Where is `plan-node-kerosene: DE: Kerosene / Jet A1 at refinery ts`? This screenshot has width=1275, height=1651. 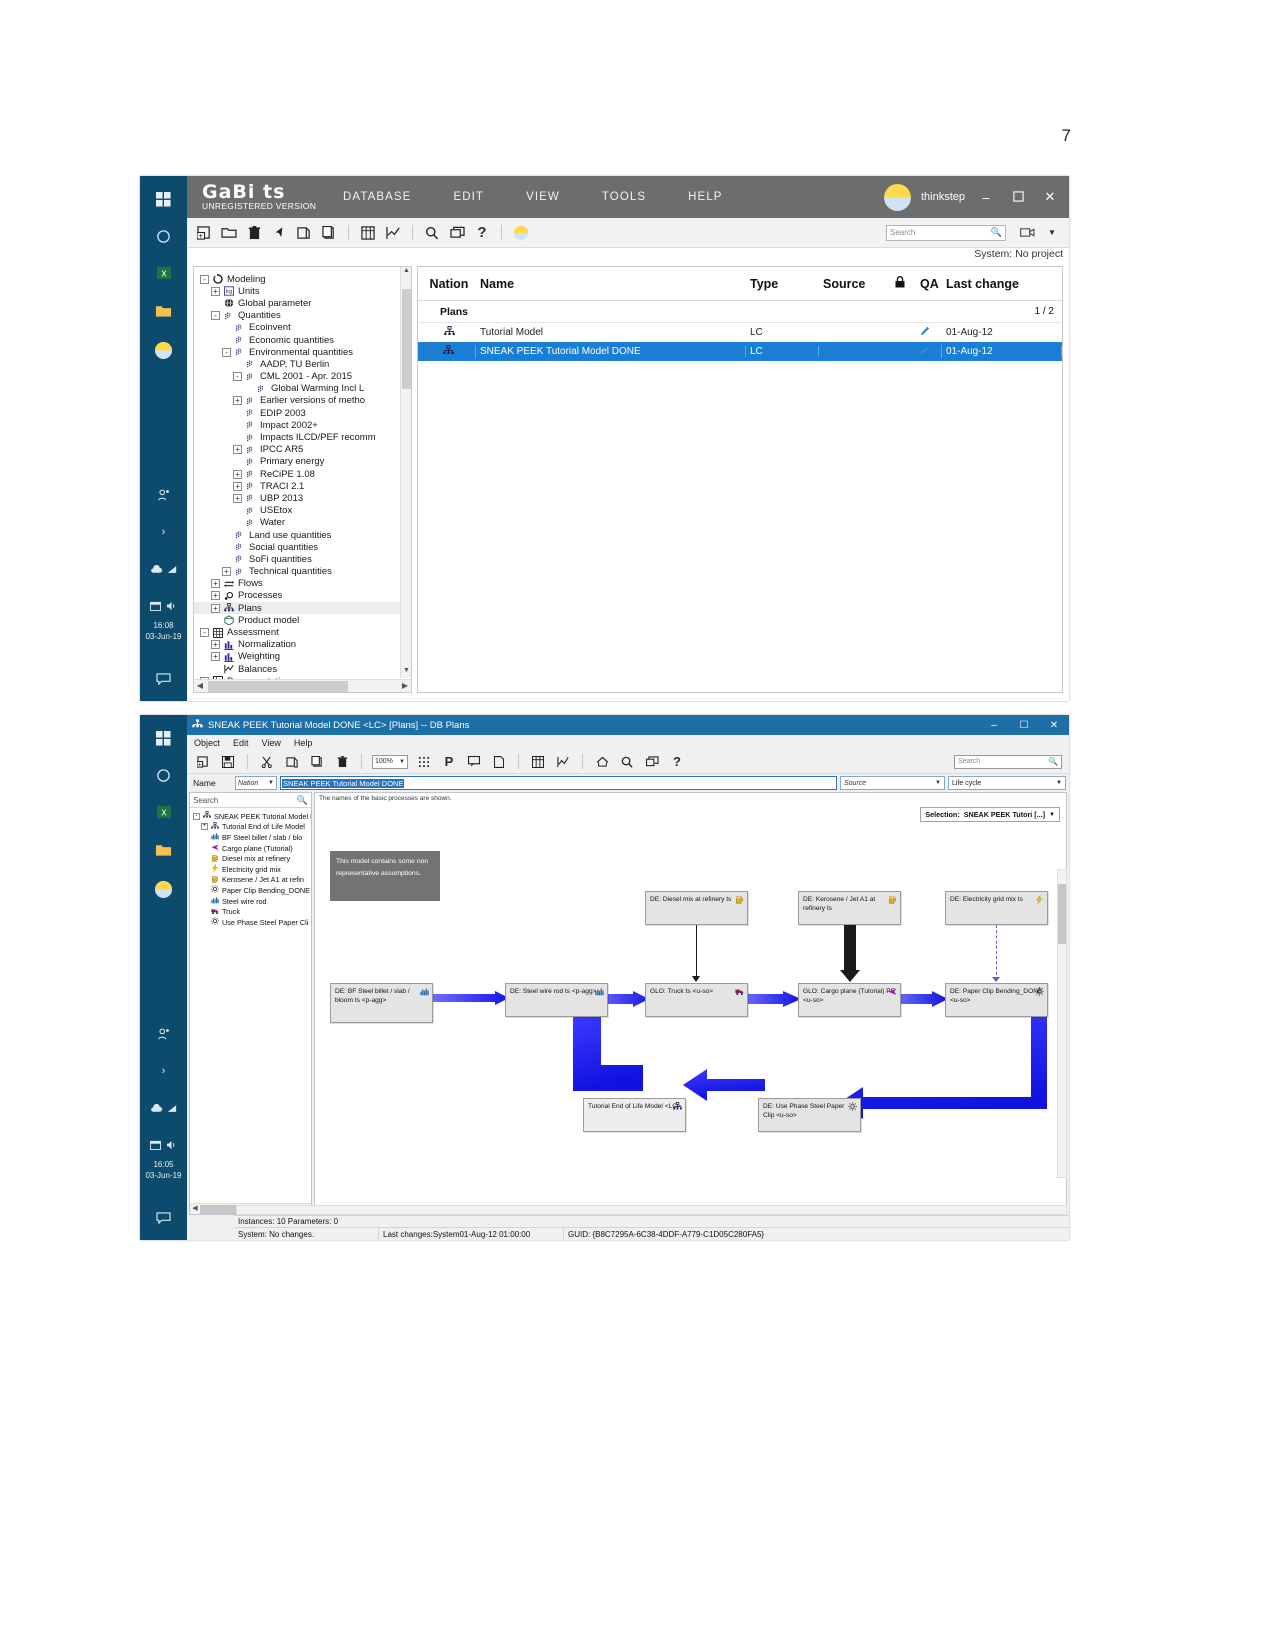 plan-node-kerosene: DE: Kerosene / Jet A1 at refinery ts is located at coordinates (849, 908).